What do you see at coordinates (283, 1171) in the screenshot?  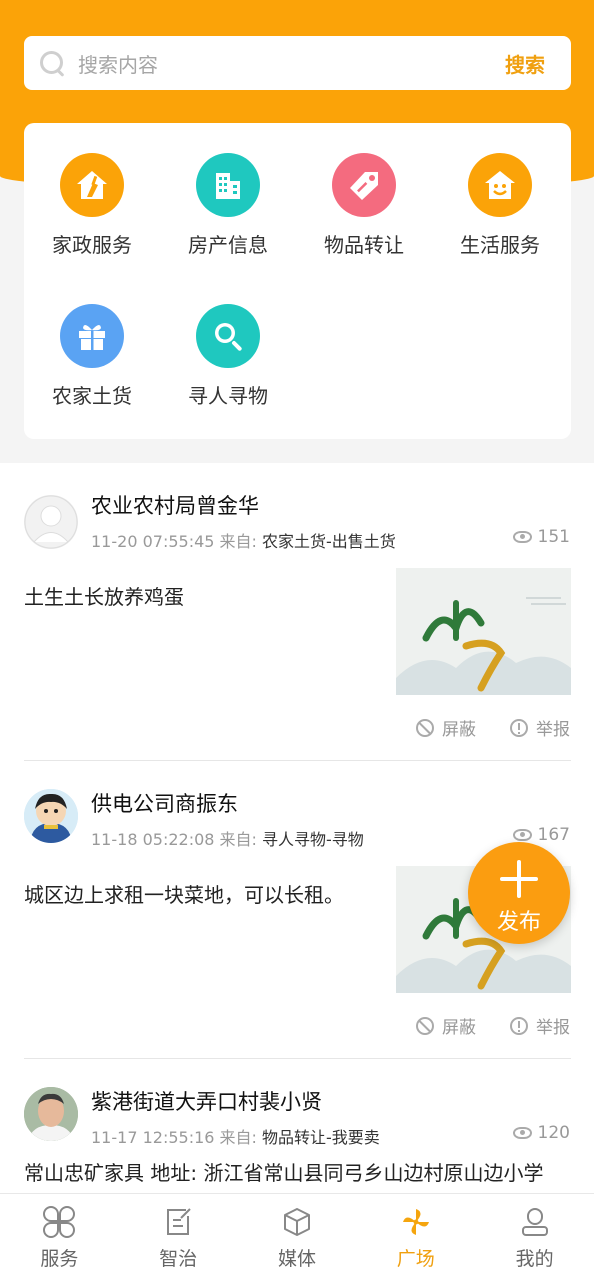 I see `post-text: 常山忠矿家具 地址: 浙江省常山县同弓乡山边村原山边小学` at bounding box center [283, 1171].